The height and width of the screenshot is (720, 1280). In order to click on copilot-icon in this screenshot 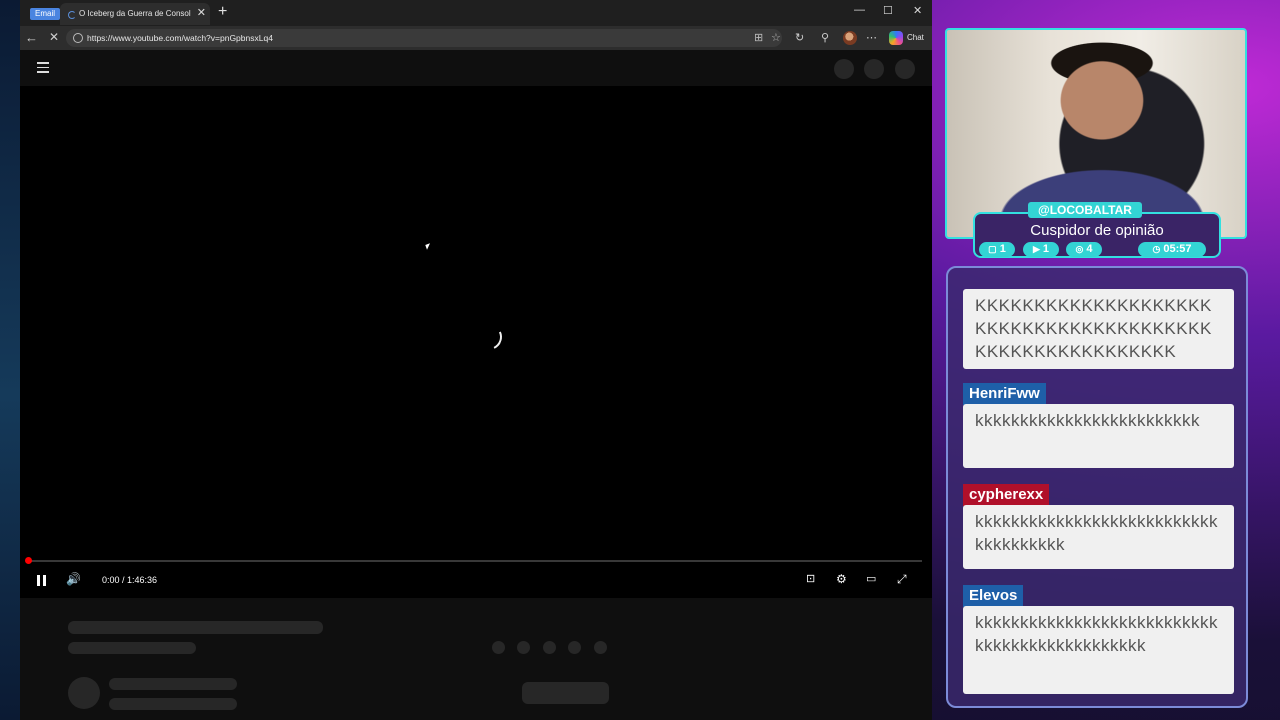, I will do `click(896, 38)`.